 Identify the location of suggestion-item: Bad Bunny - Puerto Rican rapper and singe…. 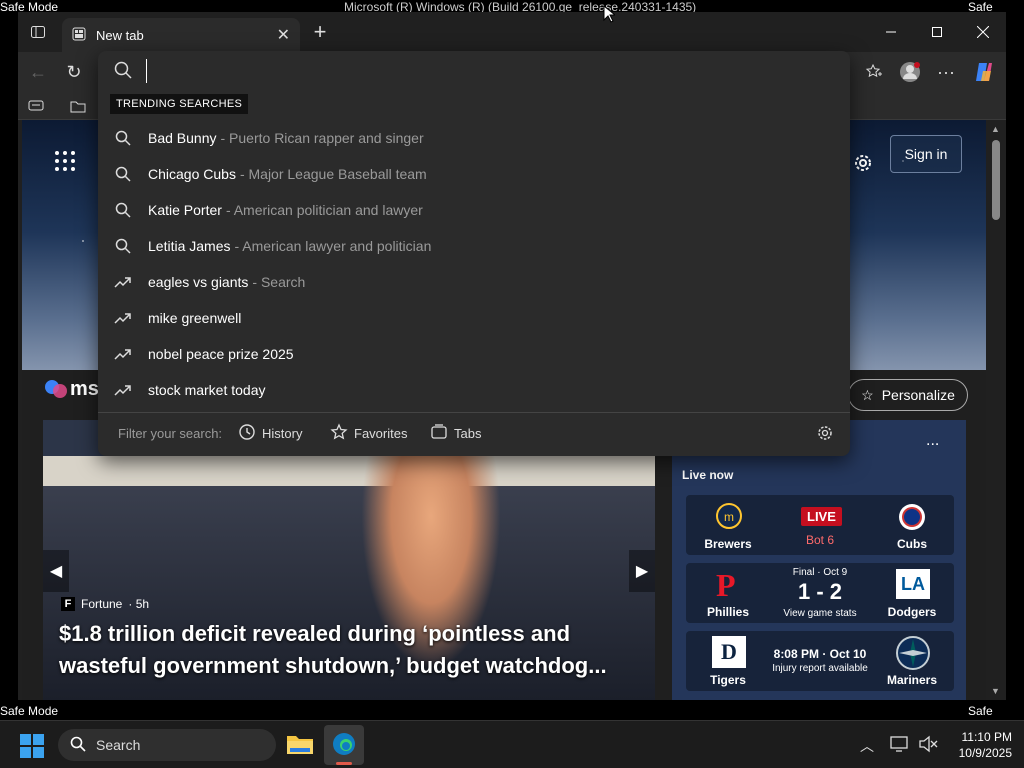
(474, 138).